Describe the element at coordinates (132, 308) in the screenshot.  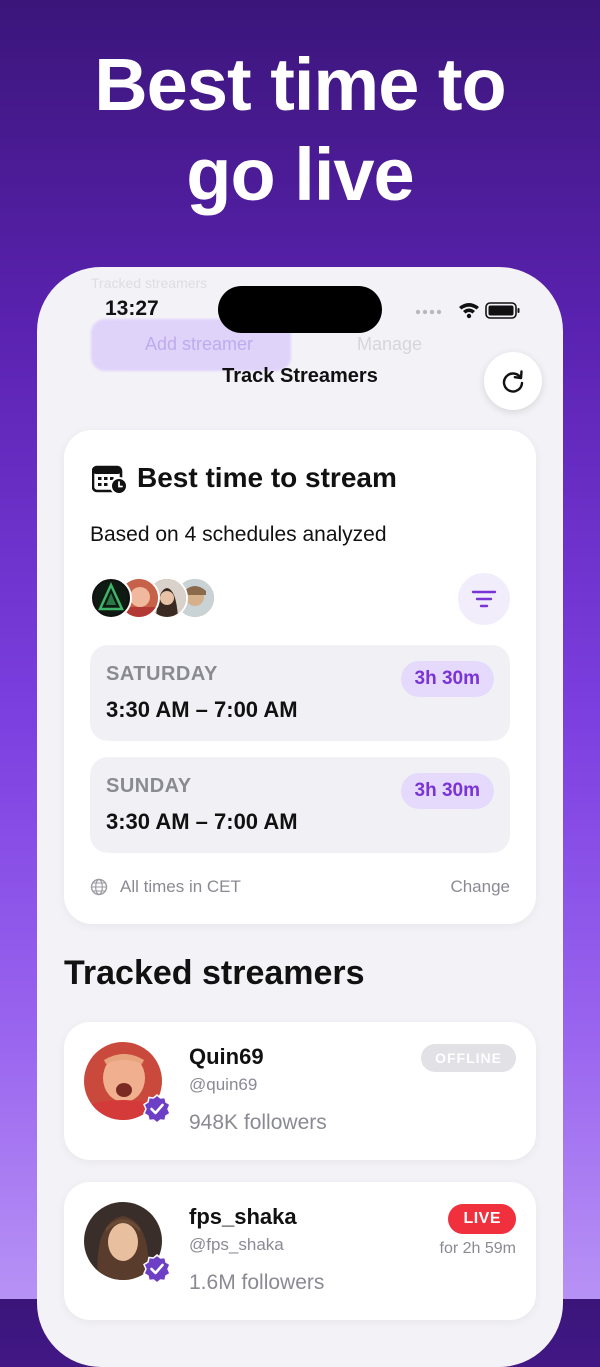
I see `status-bar-time: 13:27` at that location.